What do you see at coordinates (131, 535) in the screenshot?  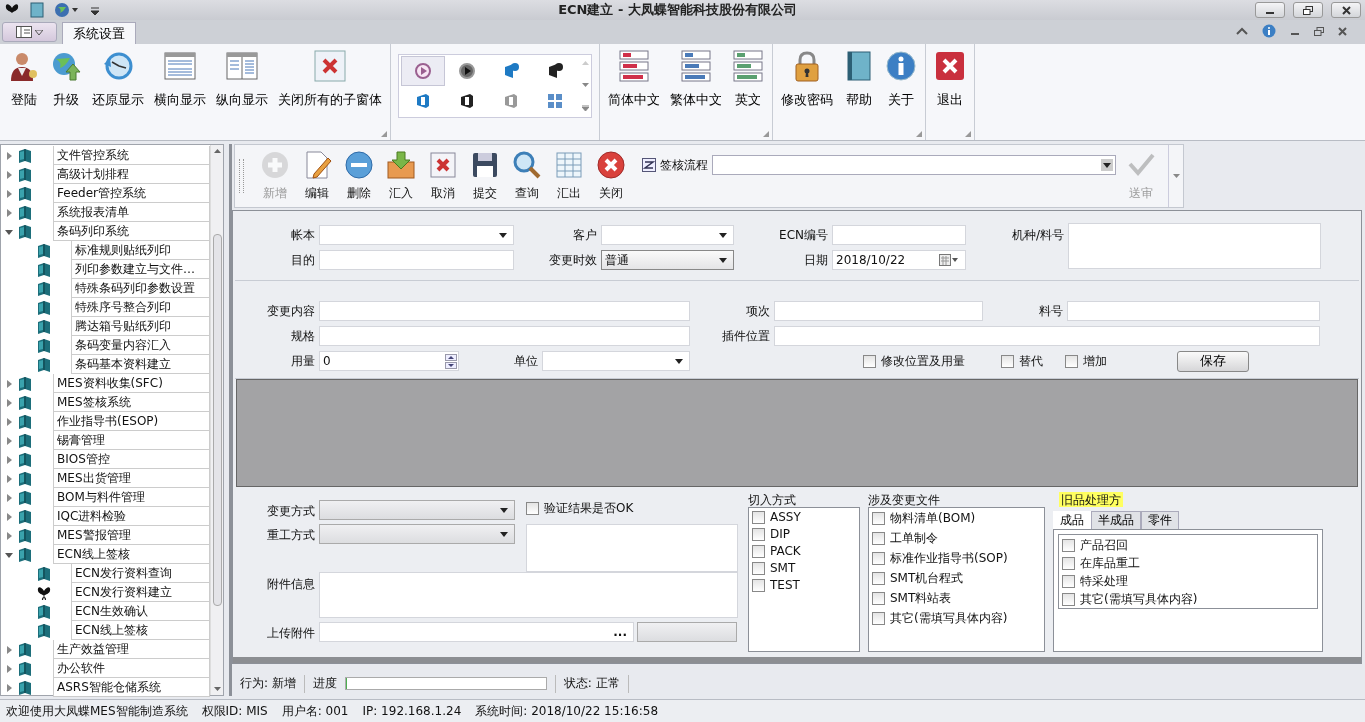 I see `tree-item: MES警报管理` at bounding box center [131, 535].